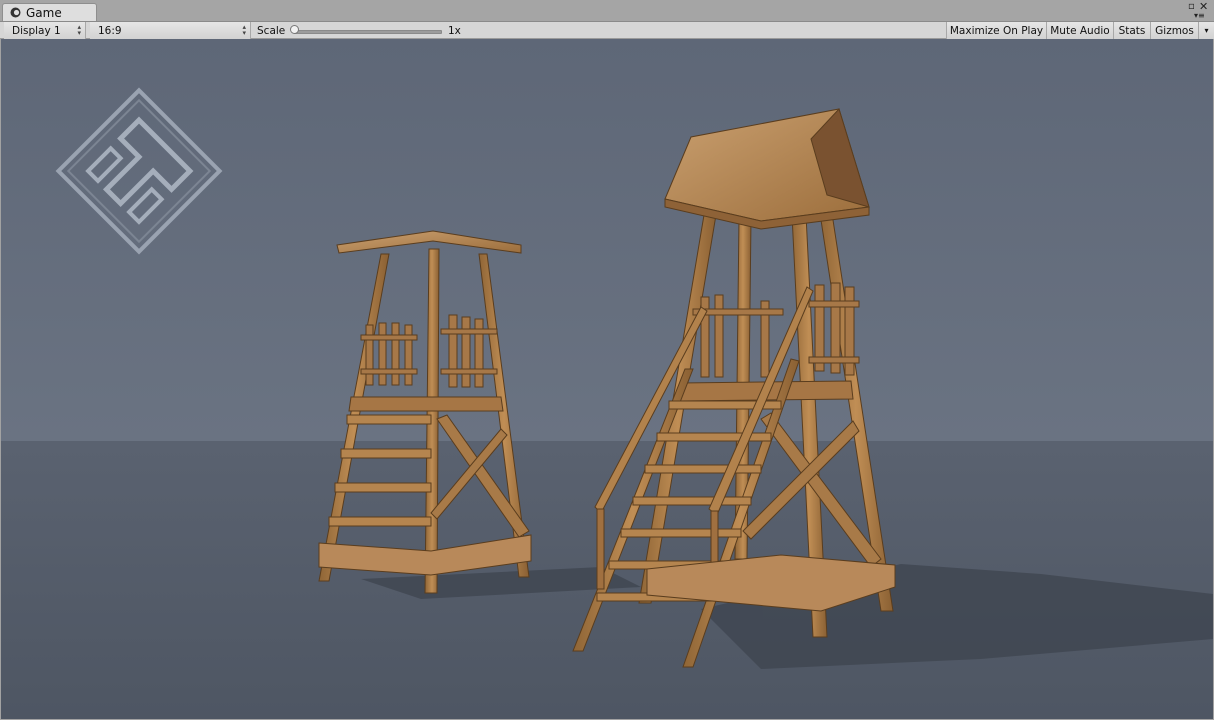 The image size is (1214, 720). I want to click on maximize-on-play-button: Maximize On Play, so click(996, 30).